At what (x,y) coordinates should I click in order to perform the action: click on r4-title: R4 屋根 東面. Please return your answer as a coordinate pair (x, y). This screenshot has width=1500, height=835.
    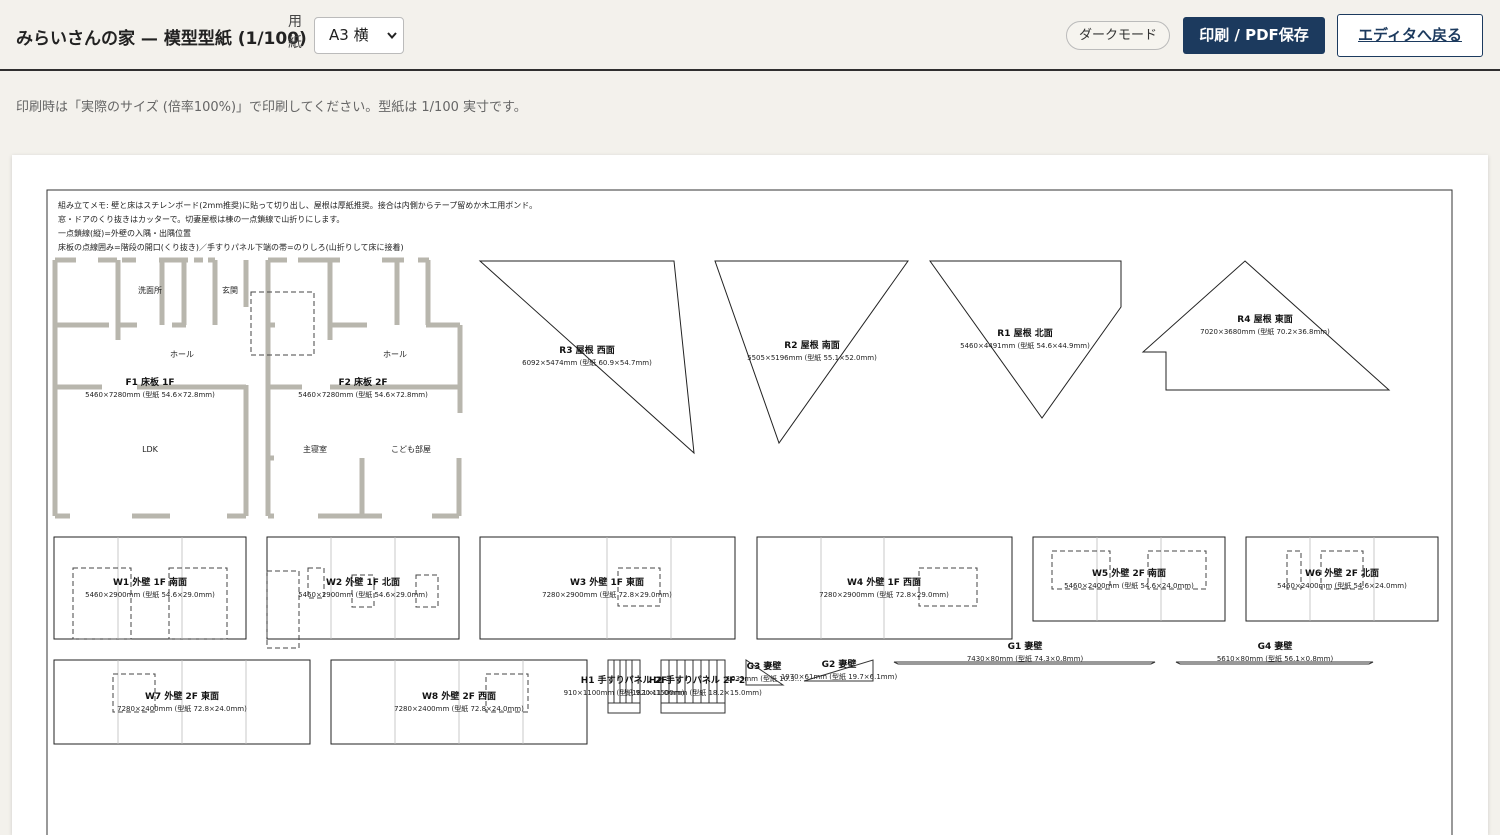
    Looking at the image, I should click on (1264, 319).